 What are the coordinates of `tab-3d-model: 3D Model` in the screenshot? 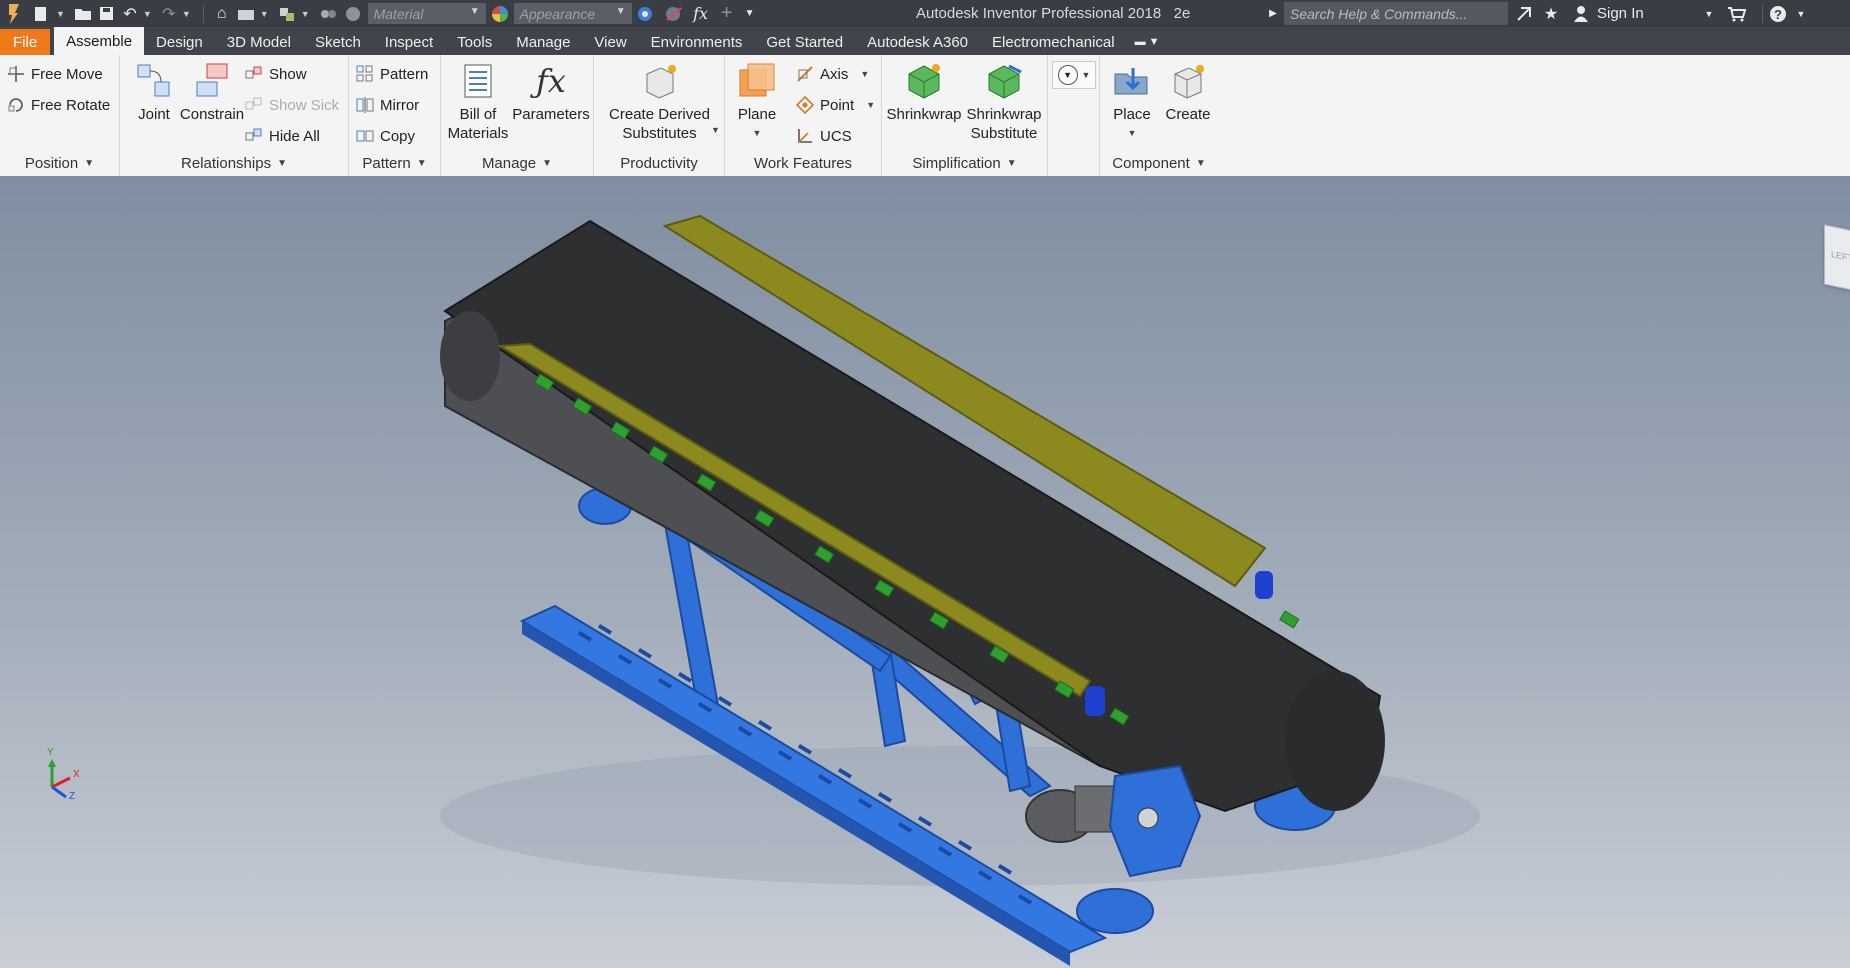 It's located at (259, 42).